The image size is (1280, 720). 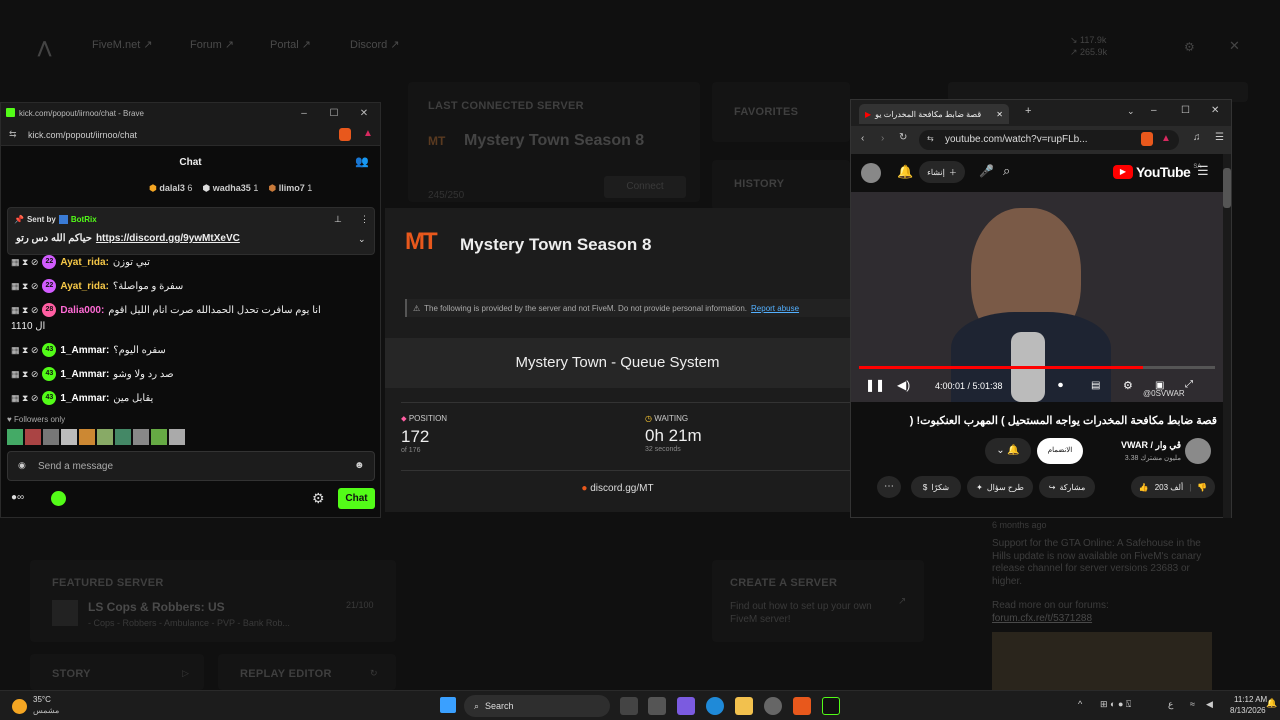 What do you see at coordinates (1271, 703) in the screenshot?
I see `notification-icon: 🔔` at bounding box center [1271, 703].